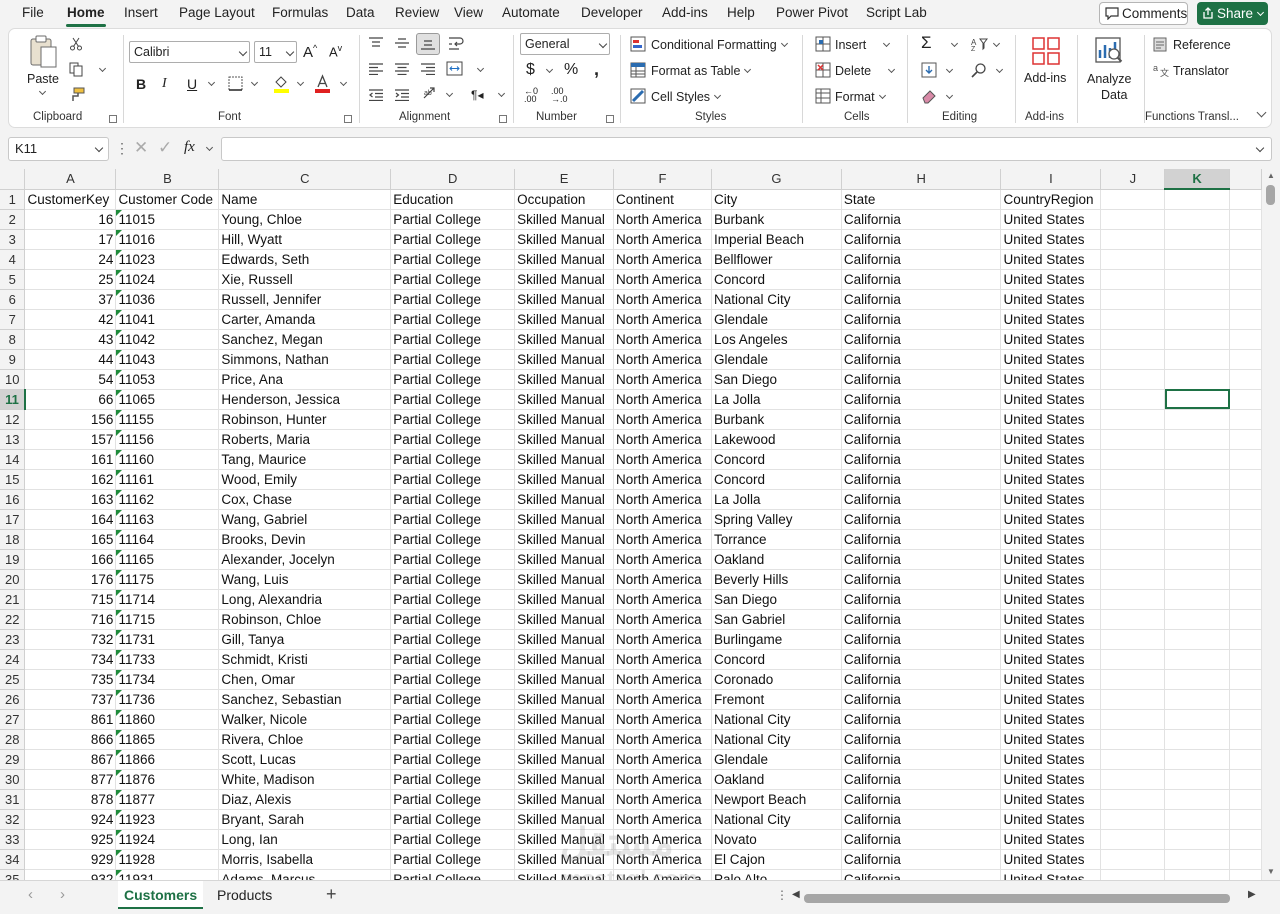 This screenshot has width=1280, height=914. I want to click on text-direction-icon: ¶◂, so click(477, 95).